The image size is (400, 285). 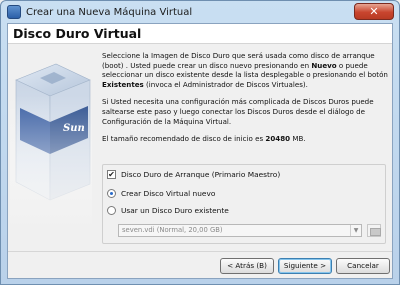 What do you see at coordinates (111, 193) in the screenshot?
I see `new-disk-radio` at bounding box center [111, 193].